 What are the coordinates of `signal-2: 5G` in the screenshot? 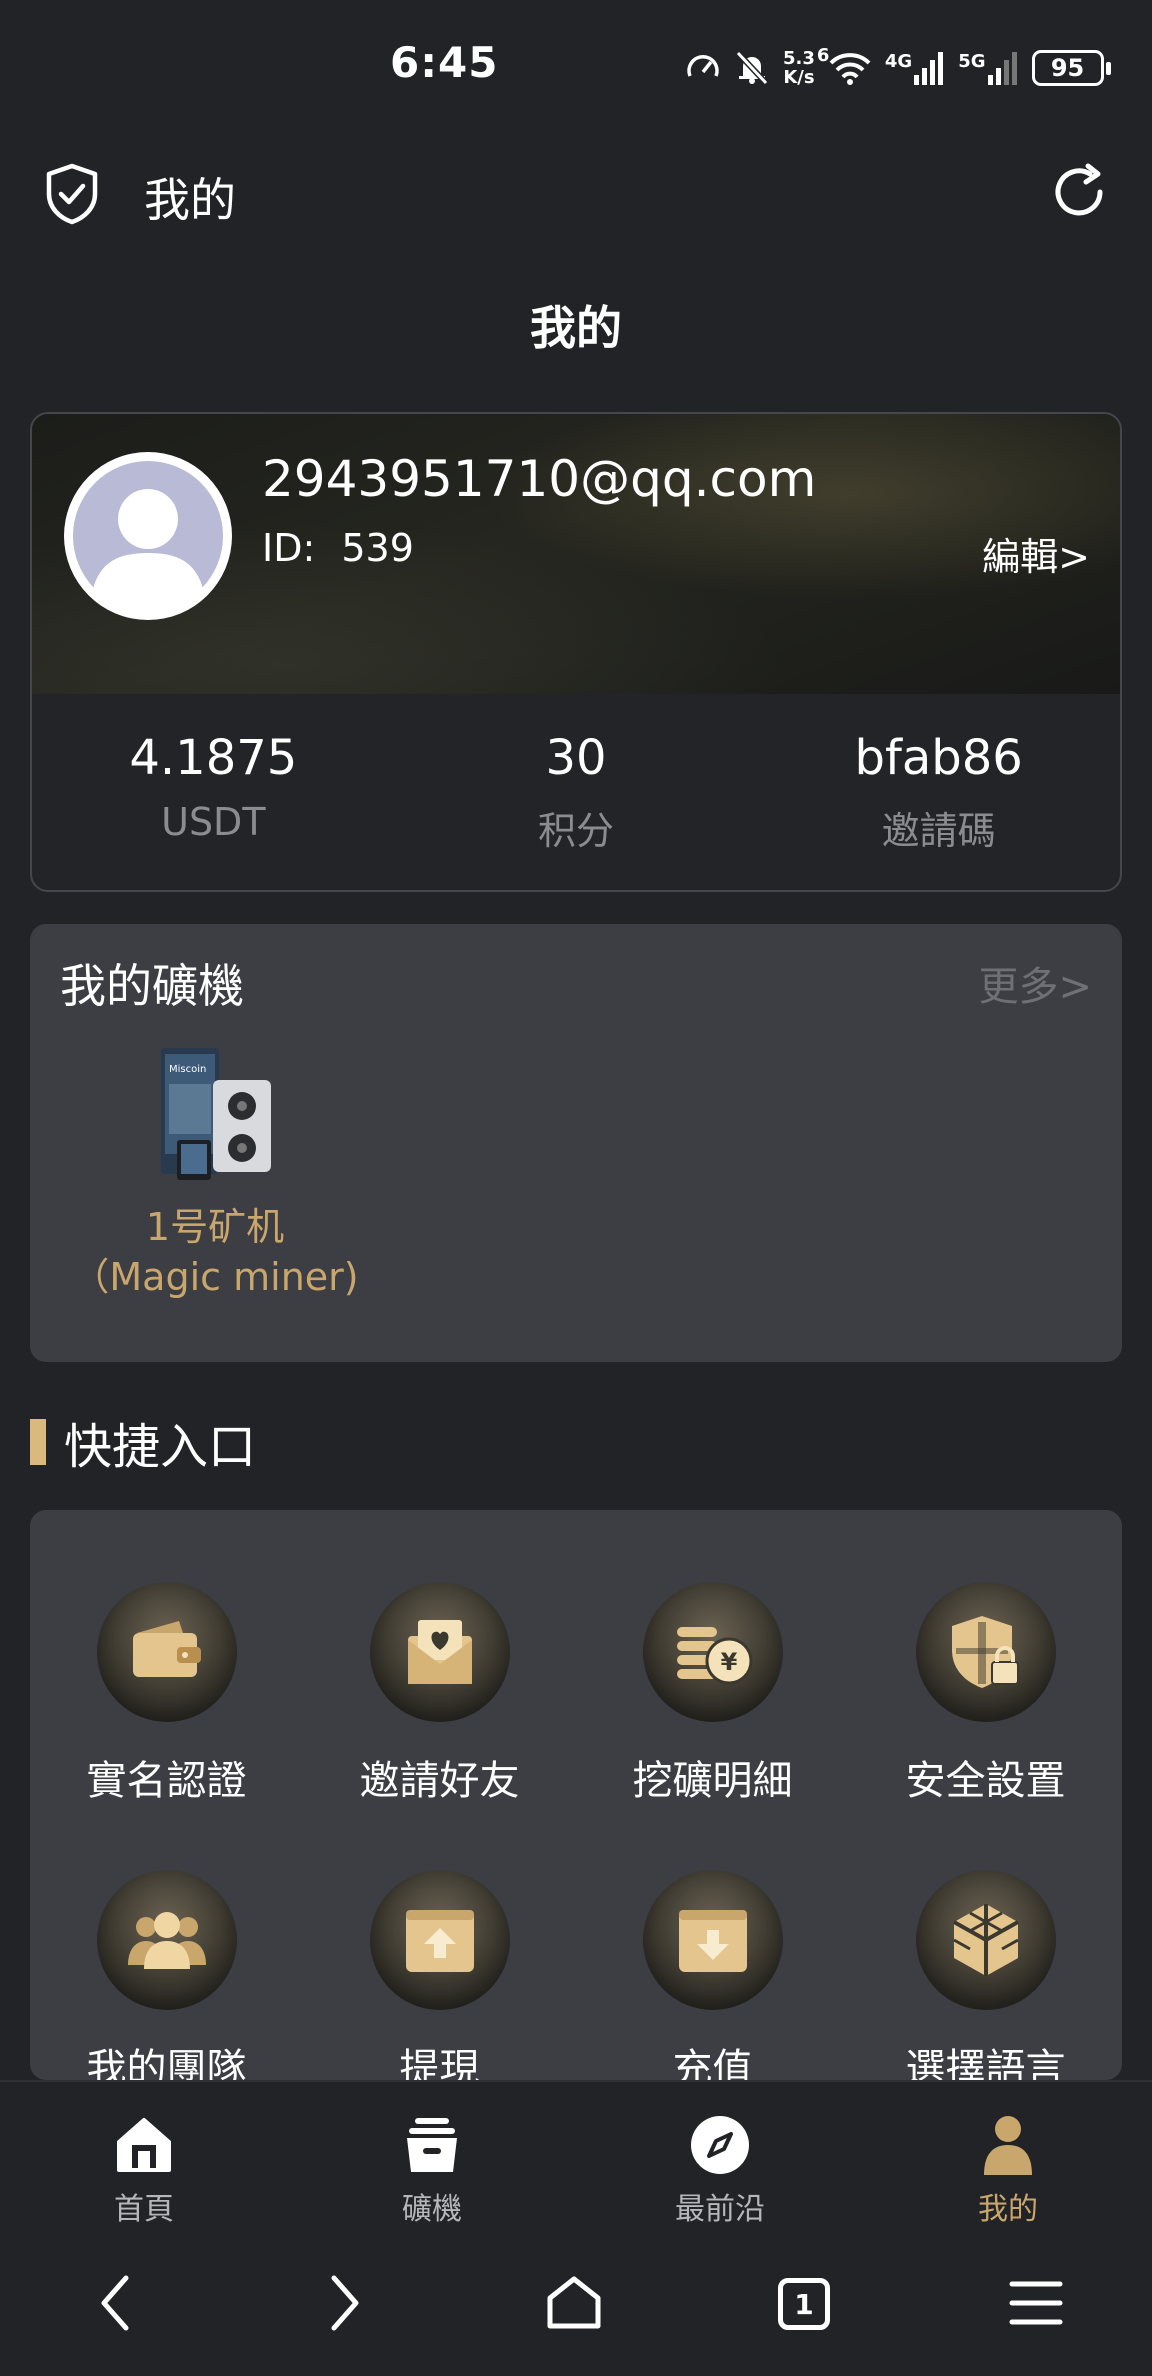 It's located at (987, 68).